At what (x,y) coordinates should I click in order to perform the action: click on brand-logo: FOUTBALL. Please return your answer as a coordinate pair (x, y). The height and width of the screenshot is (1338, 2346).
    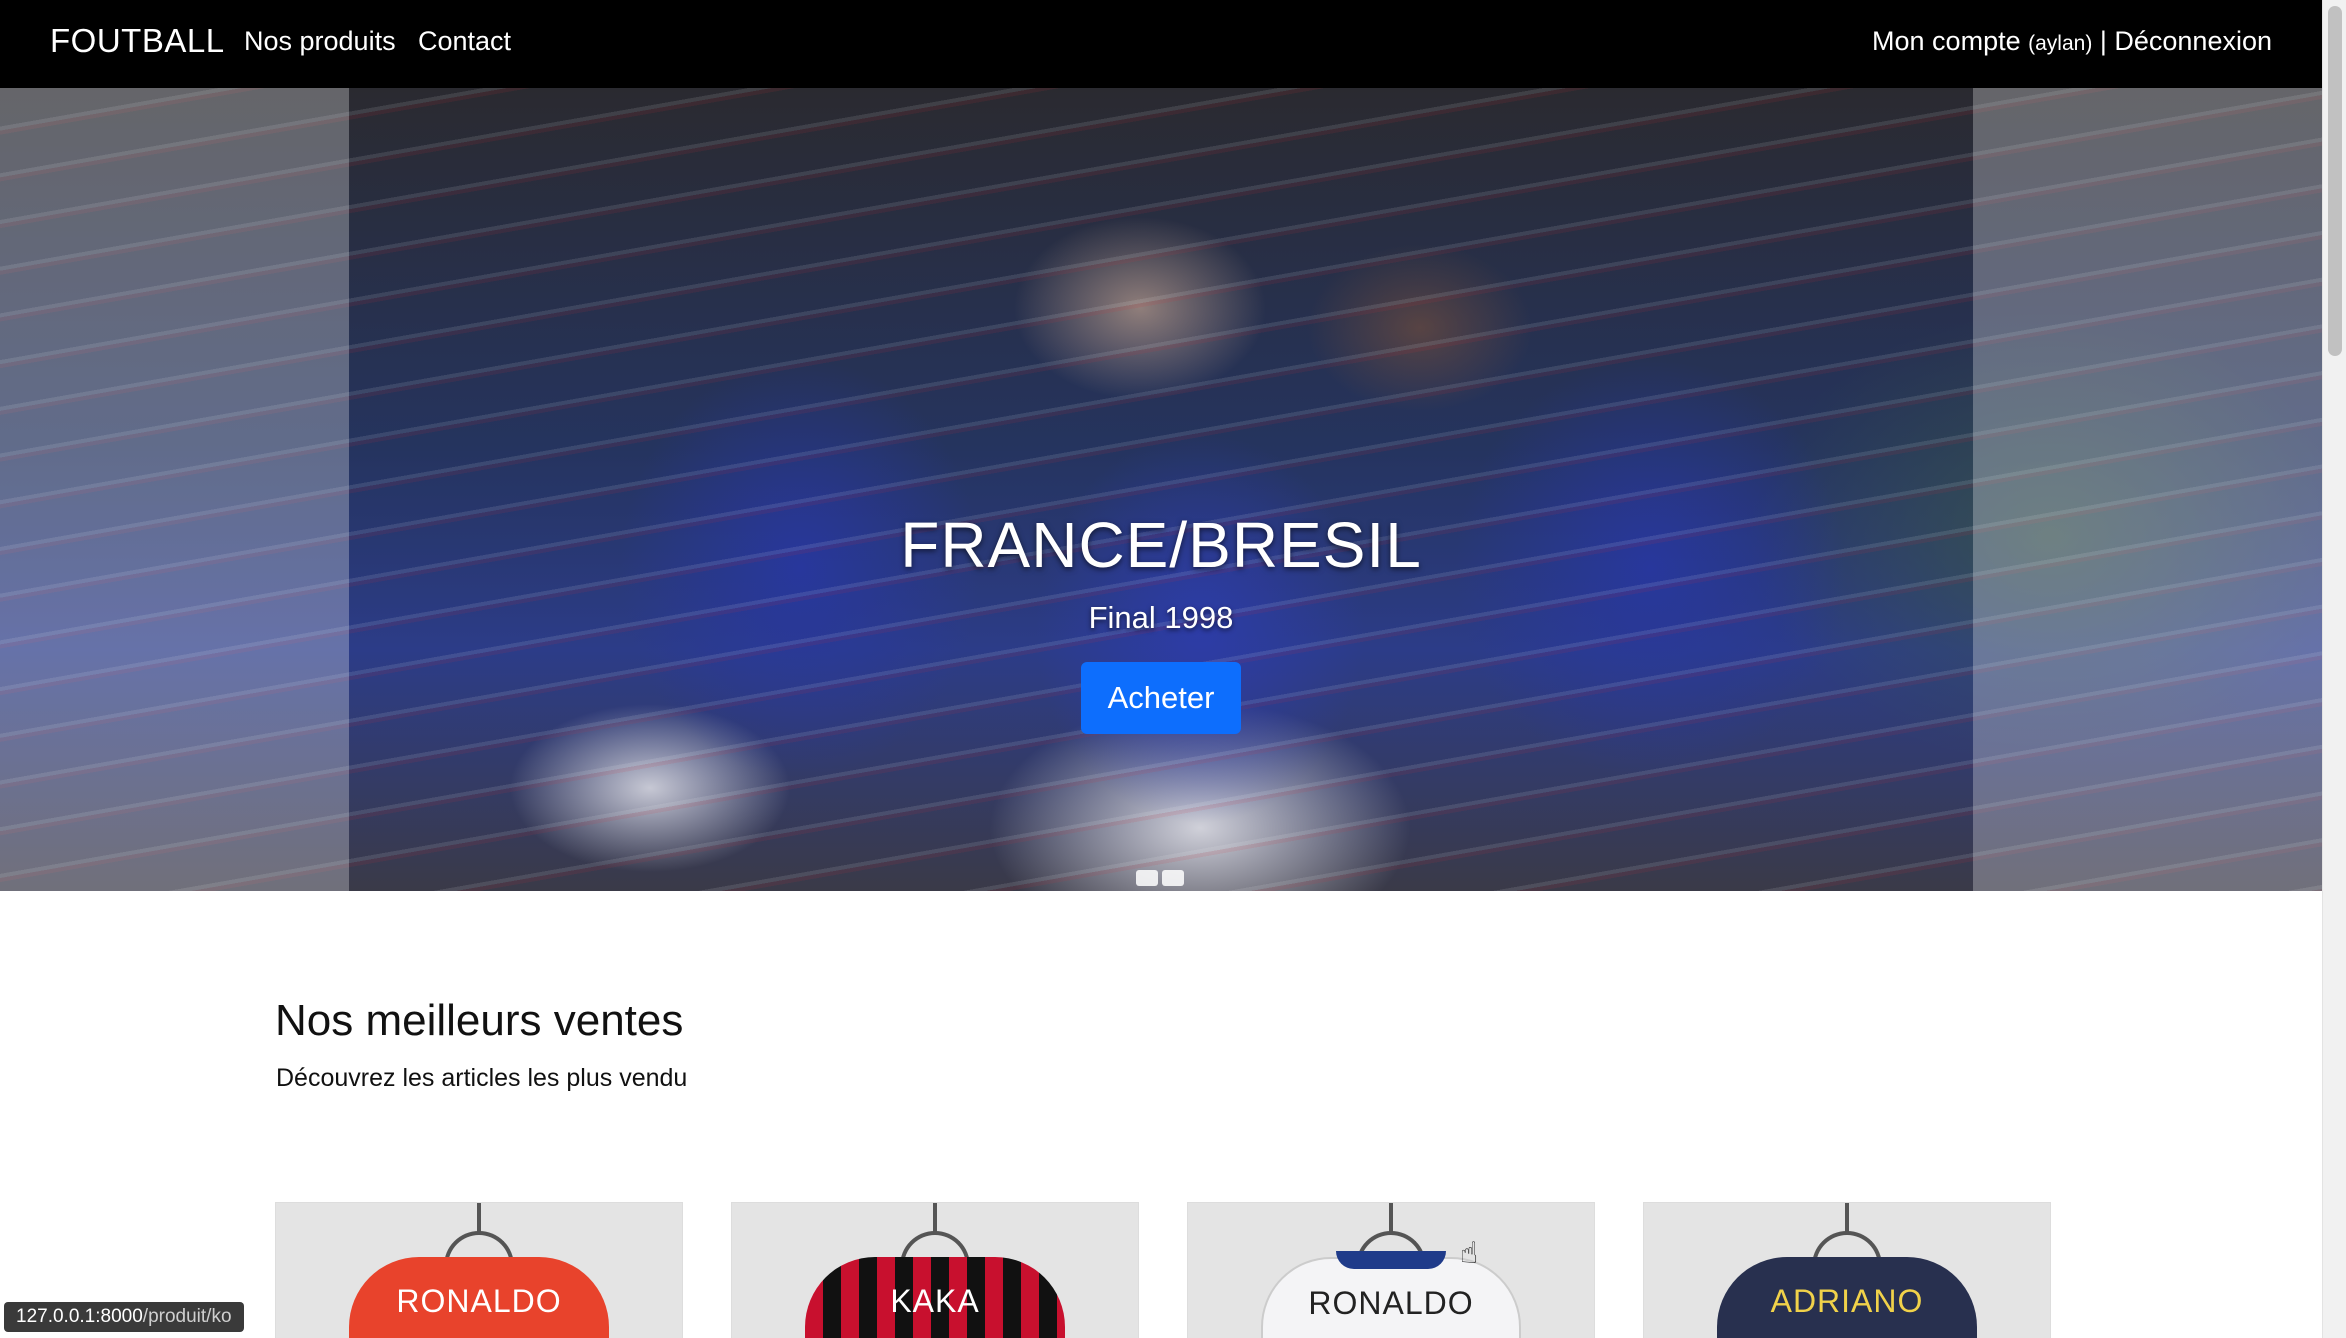
    Looking at the image, I should click on (137, 41).